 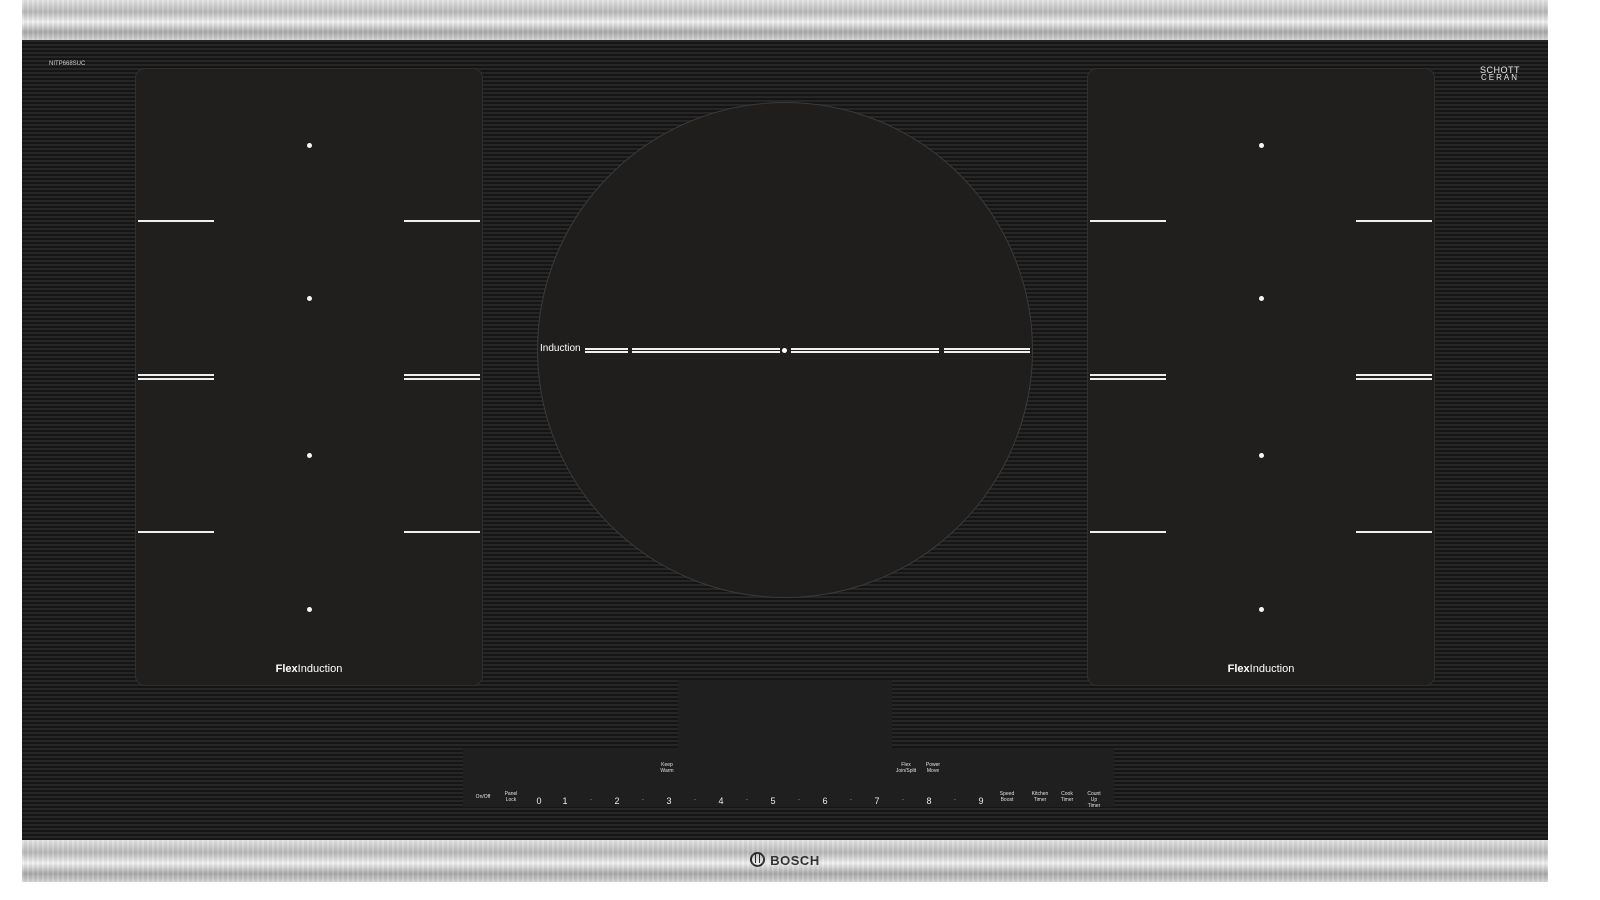 I want to click on stainless-trim-bottom: BOSCH, so click(x=785, y=861).